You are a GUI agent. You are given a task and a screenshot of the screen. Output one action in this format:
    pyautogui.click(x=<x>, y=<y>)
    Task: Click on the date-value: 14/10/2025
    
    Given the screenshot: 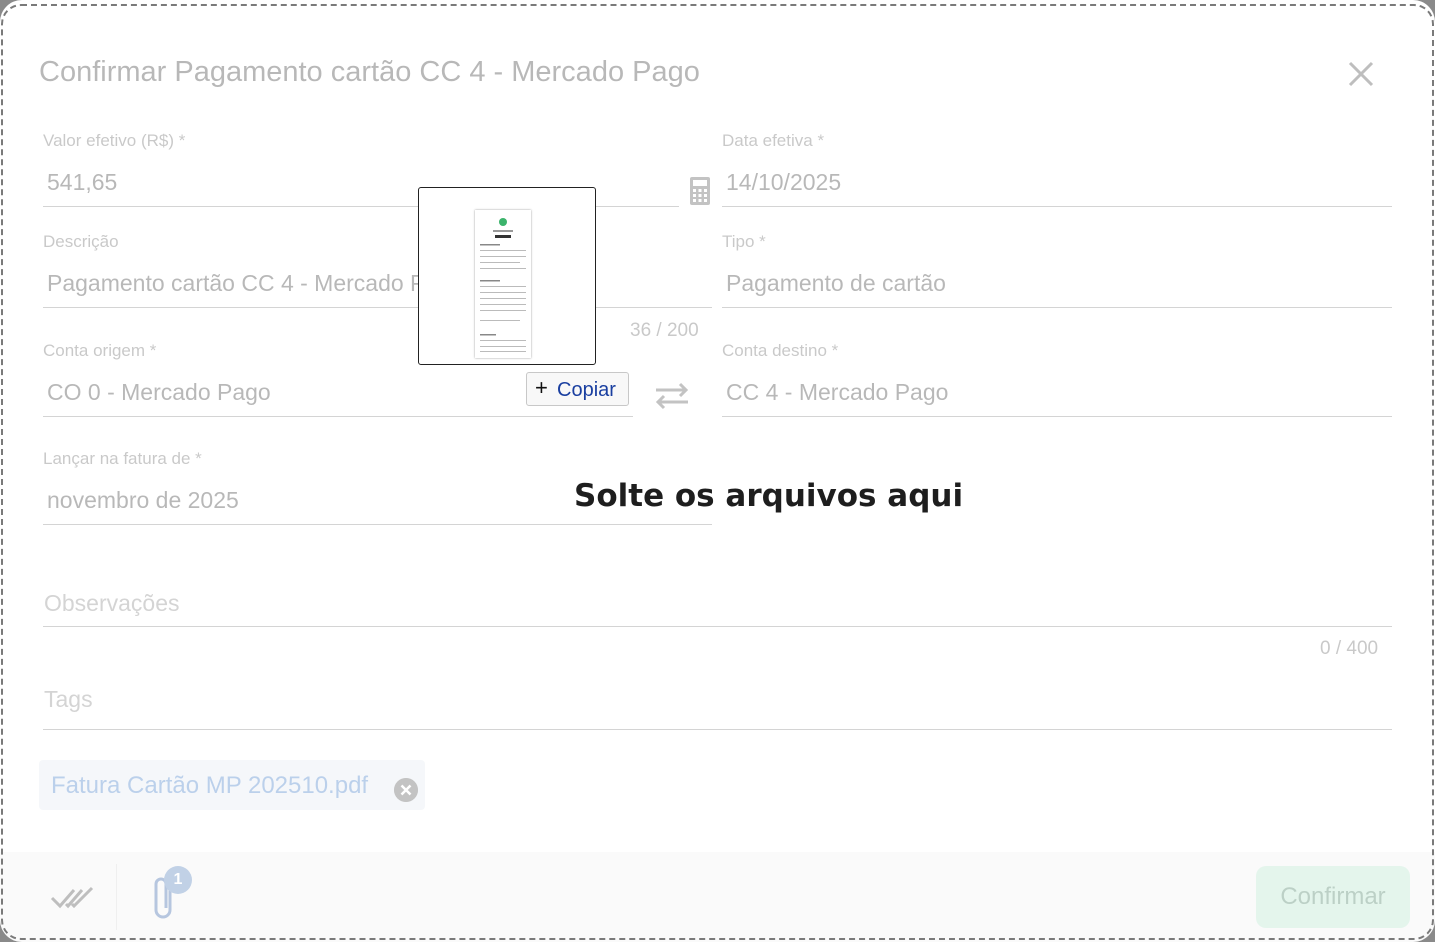 What is the action you would take?
    pyautogui.click(x=784, y=182)
    